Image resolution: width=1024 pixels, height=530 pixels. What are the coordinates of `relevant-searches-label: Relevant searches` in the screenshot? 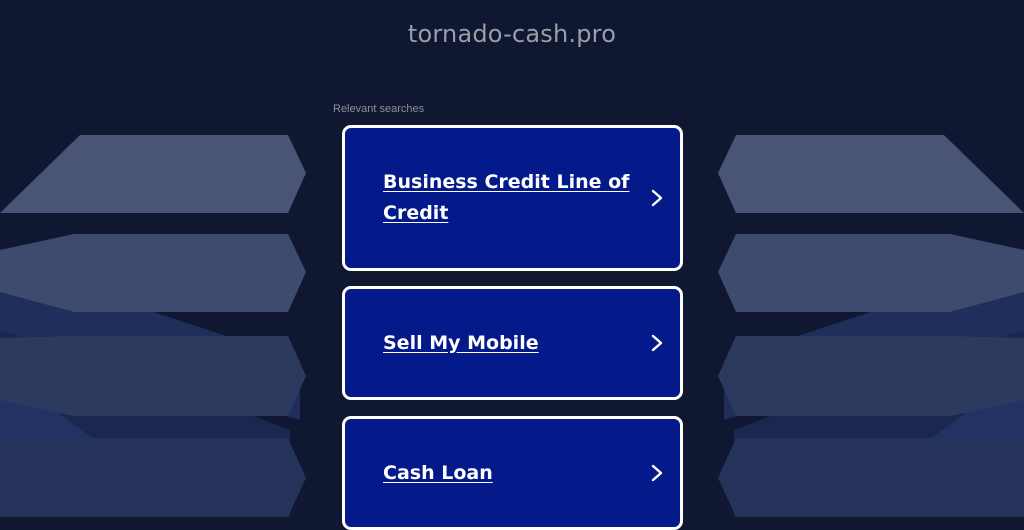 It's located at (379, 109).